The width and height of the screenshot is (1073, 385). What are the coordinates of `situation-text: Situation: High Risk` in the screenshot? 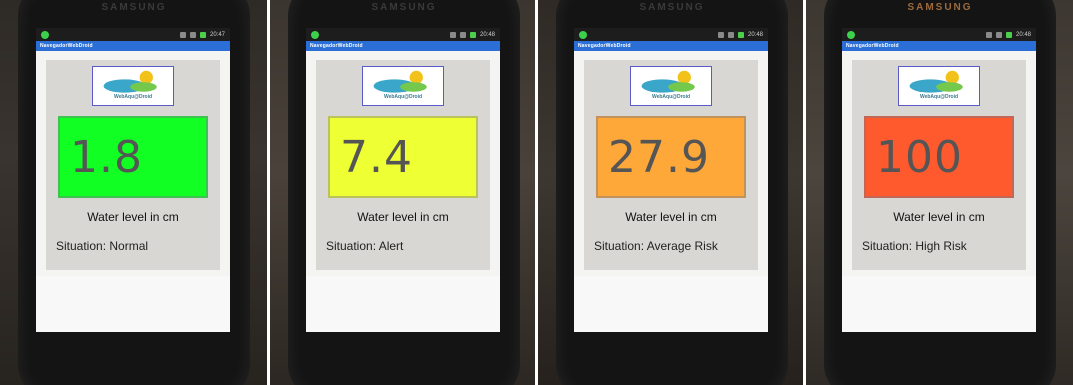 It's located at (914, 246).